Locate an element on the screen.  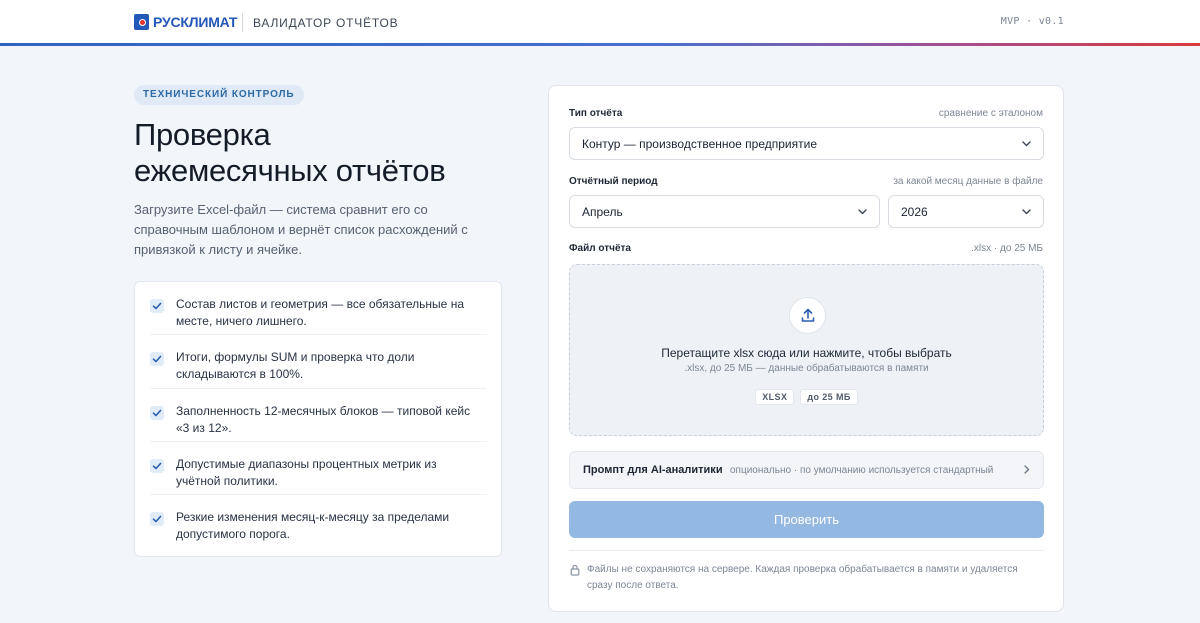
rusklimat-logo-icon is located at coordinates (141, 22).